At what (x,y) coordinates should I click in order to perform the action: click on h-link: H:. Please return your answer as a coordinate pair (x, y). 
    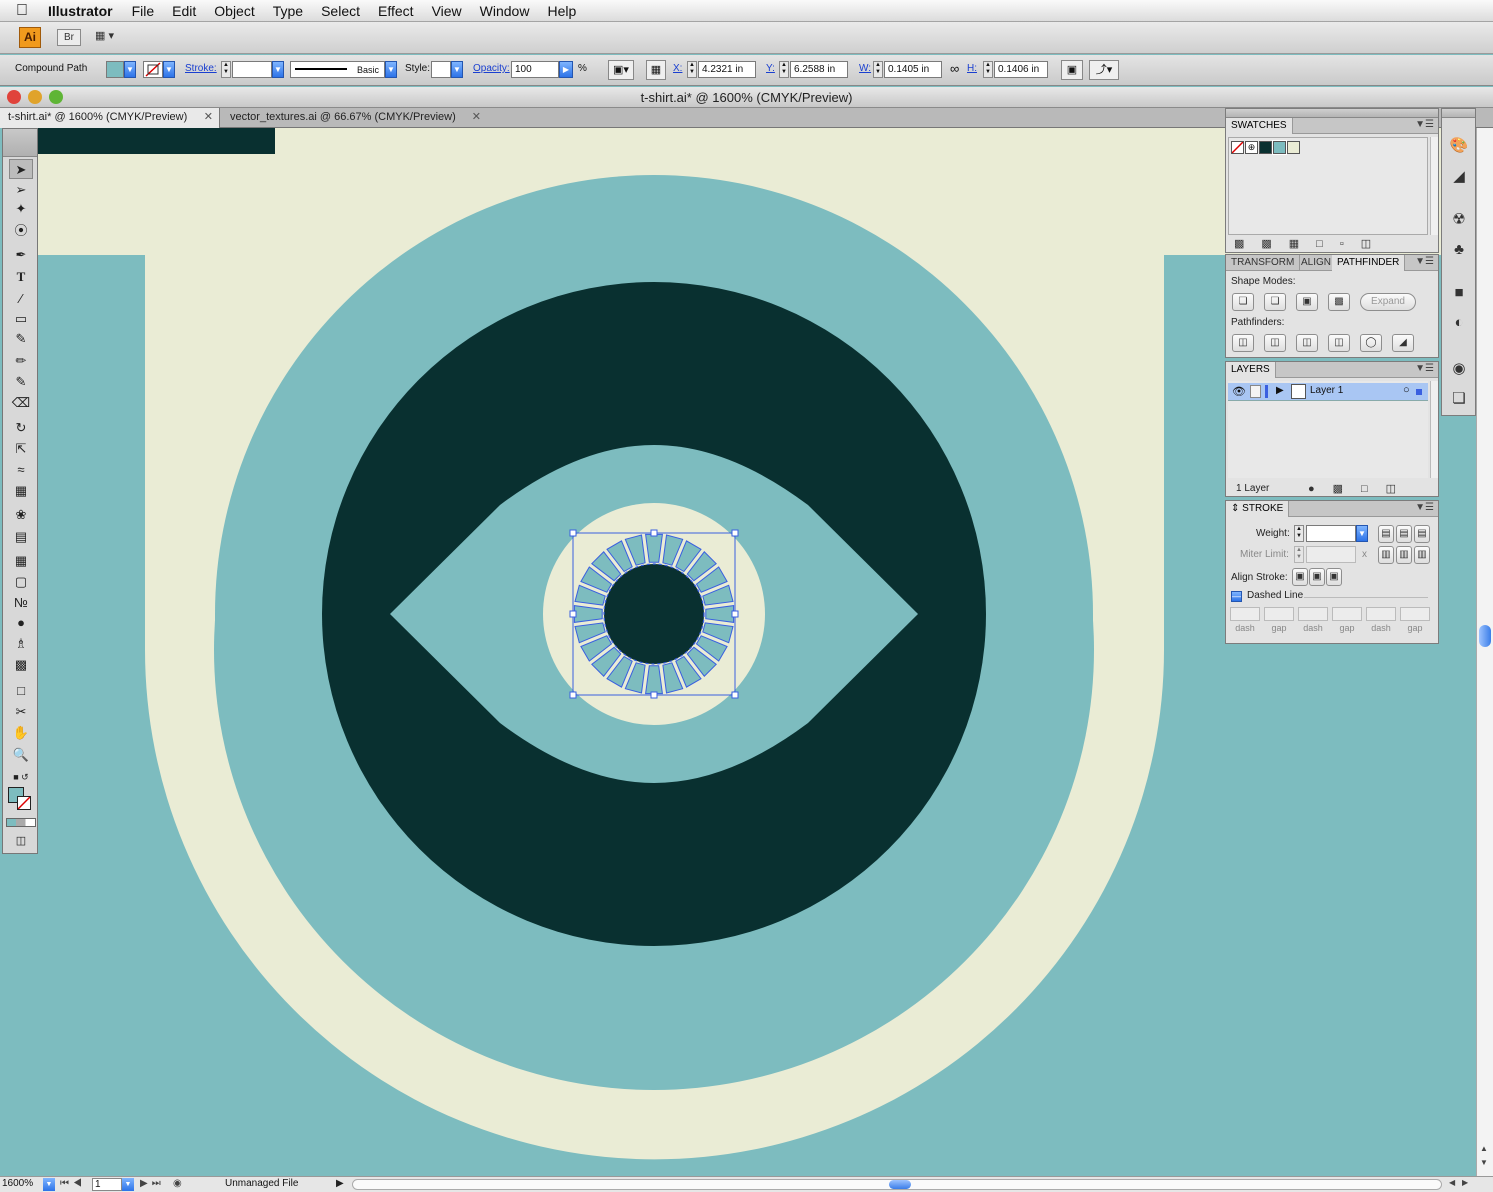
    Looking at the image, I should click on (972, 68).